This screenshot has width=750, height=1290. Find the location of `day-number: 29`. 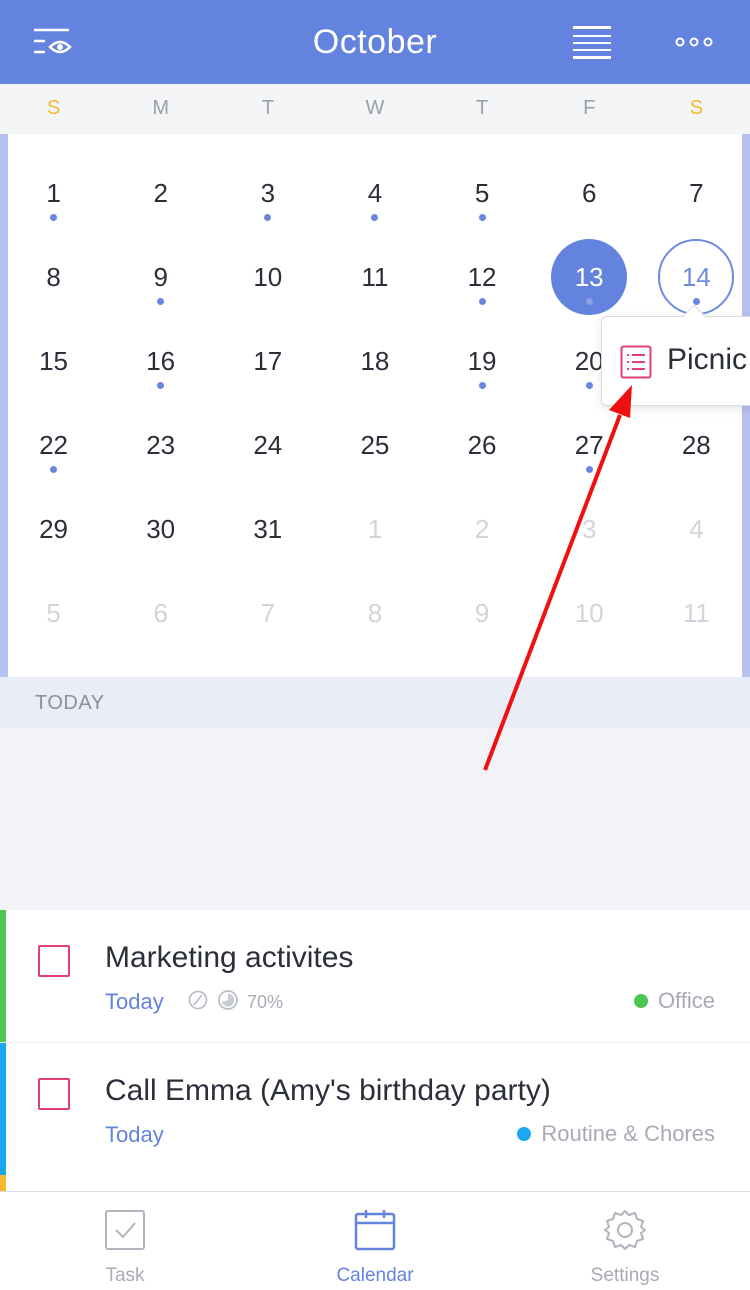

day-number: 29 is located at coordinates (54, 529).